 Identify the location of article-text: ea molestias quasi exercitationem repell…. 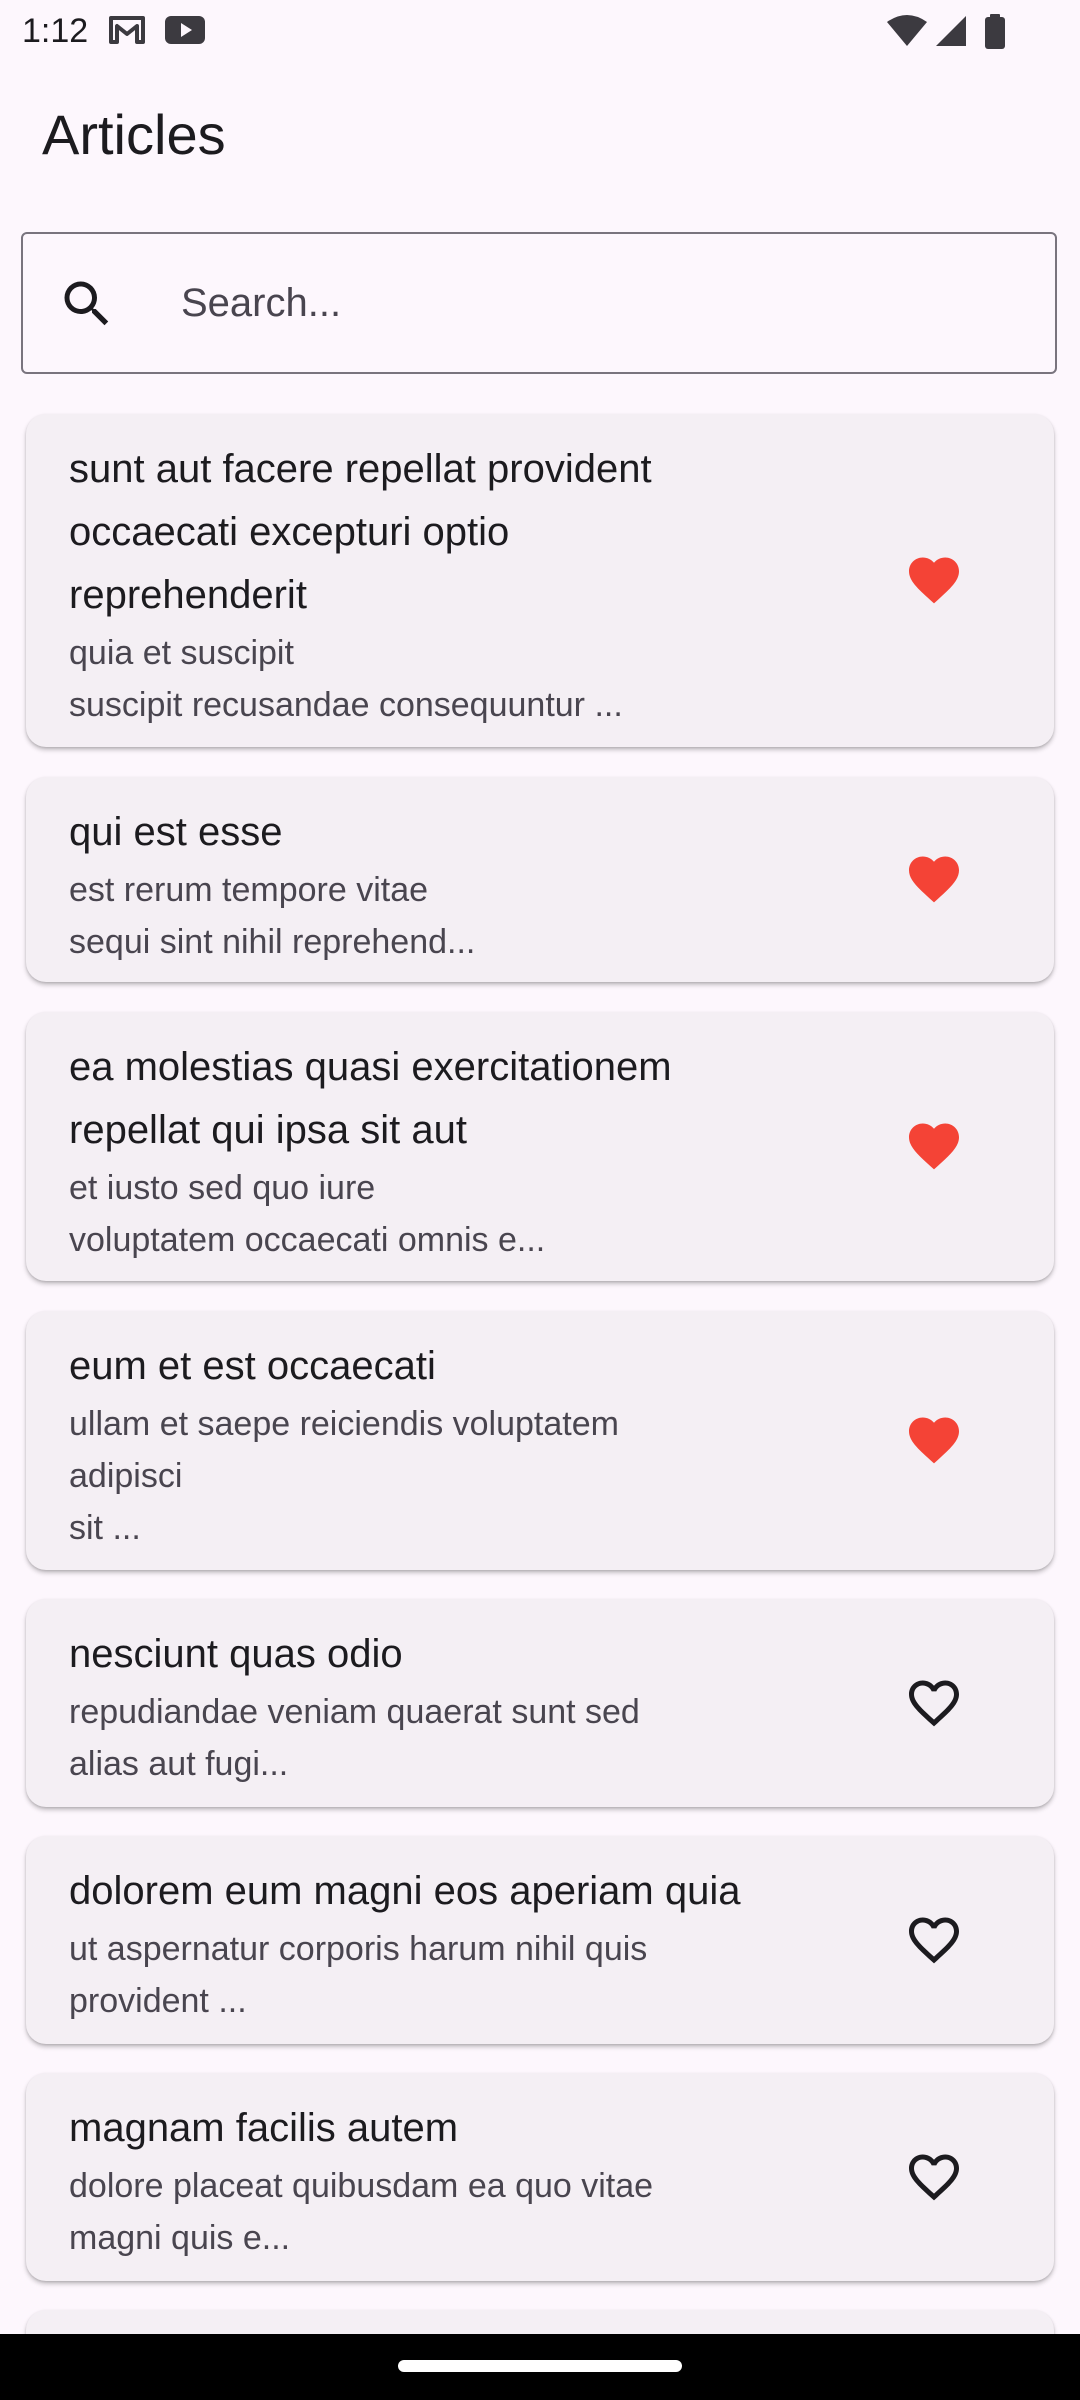
(469, 1151).